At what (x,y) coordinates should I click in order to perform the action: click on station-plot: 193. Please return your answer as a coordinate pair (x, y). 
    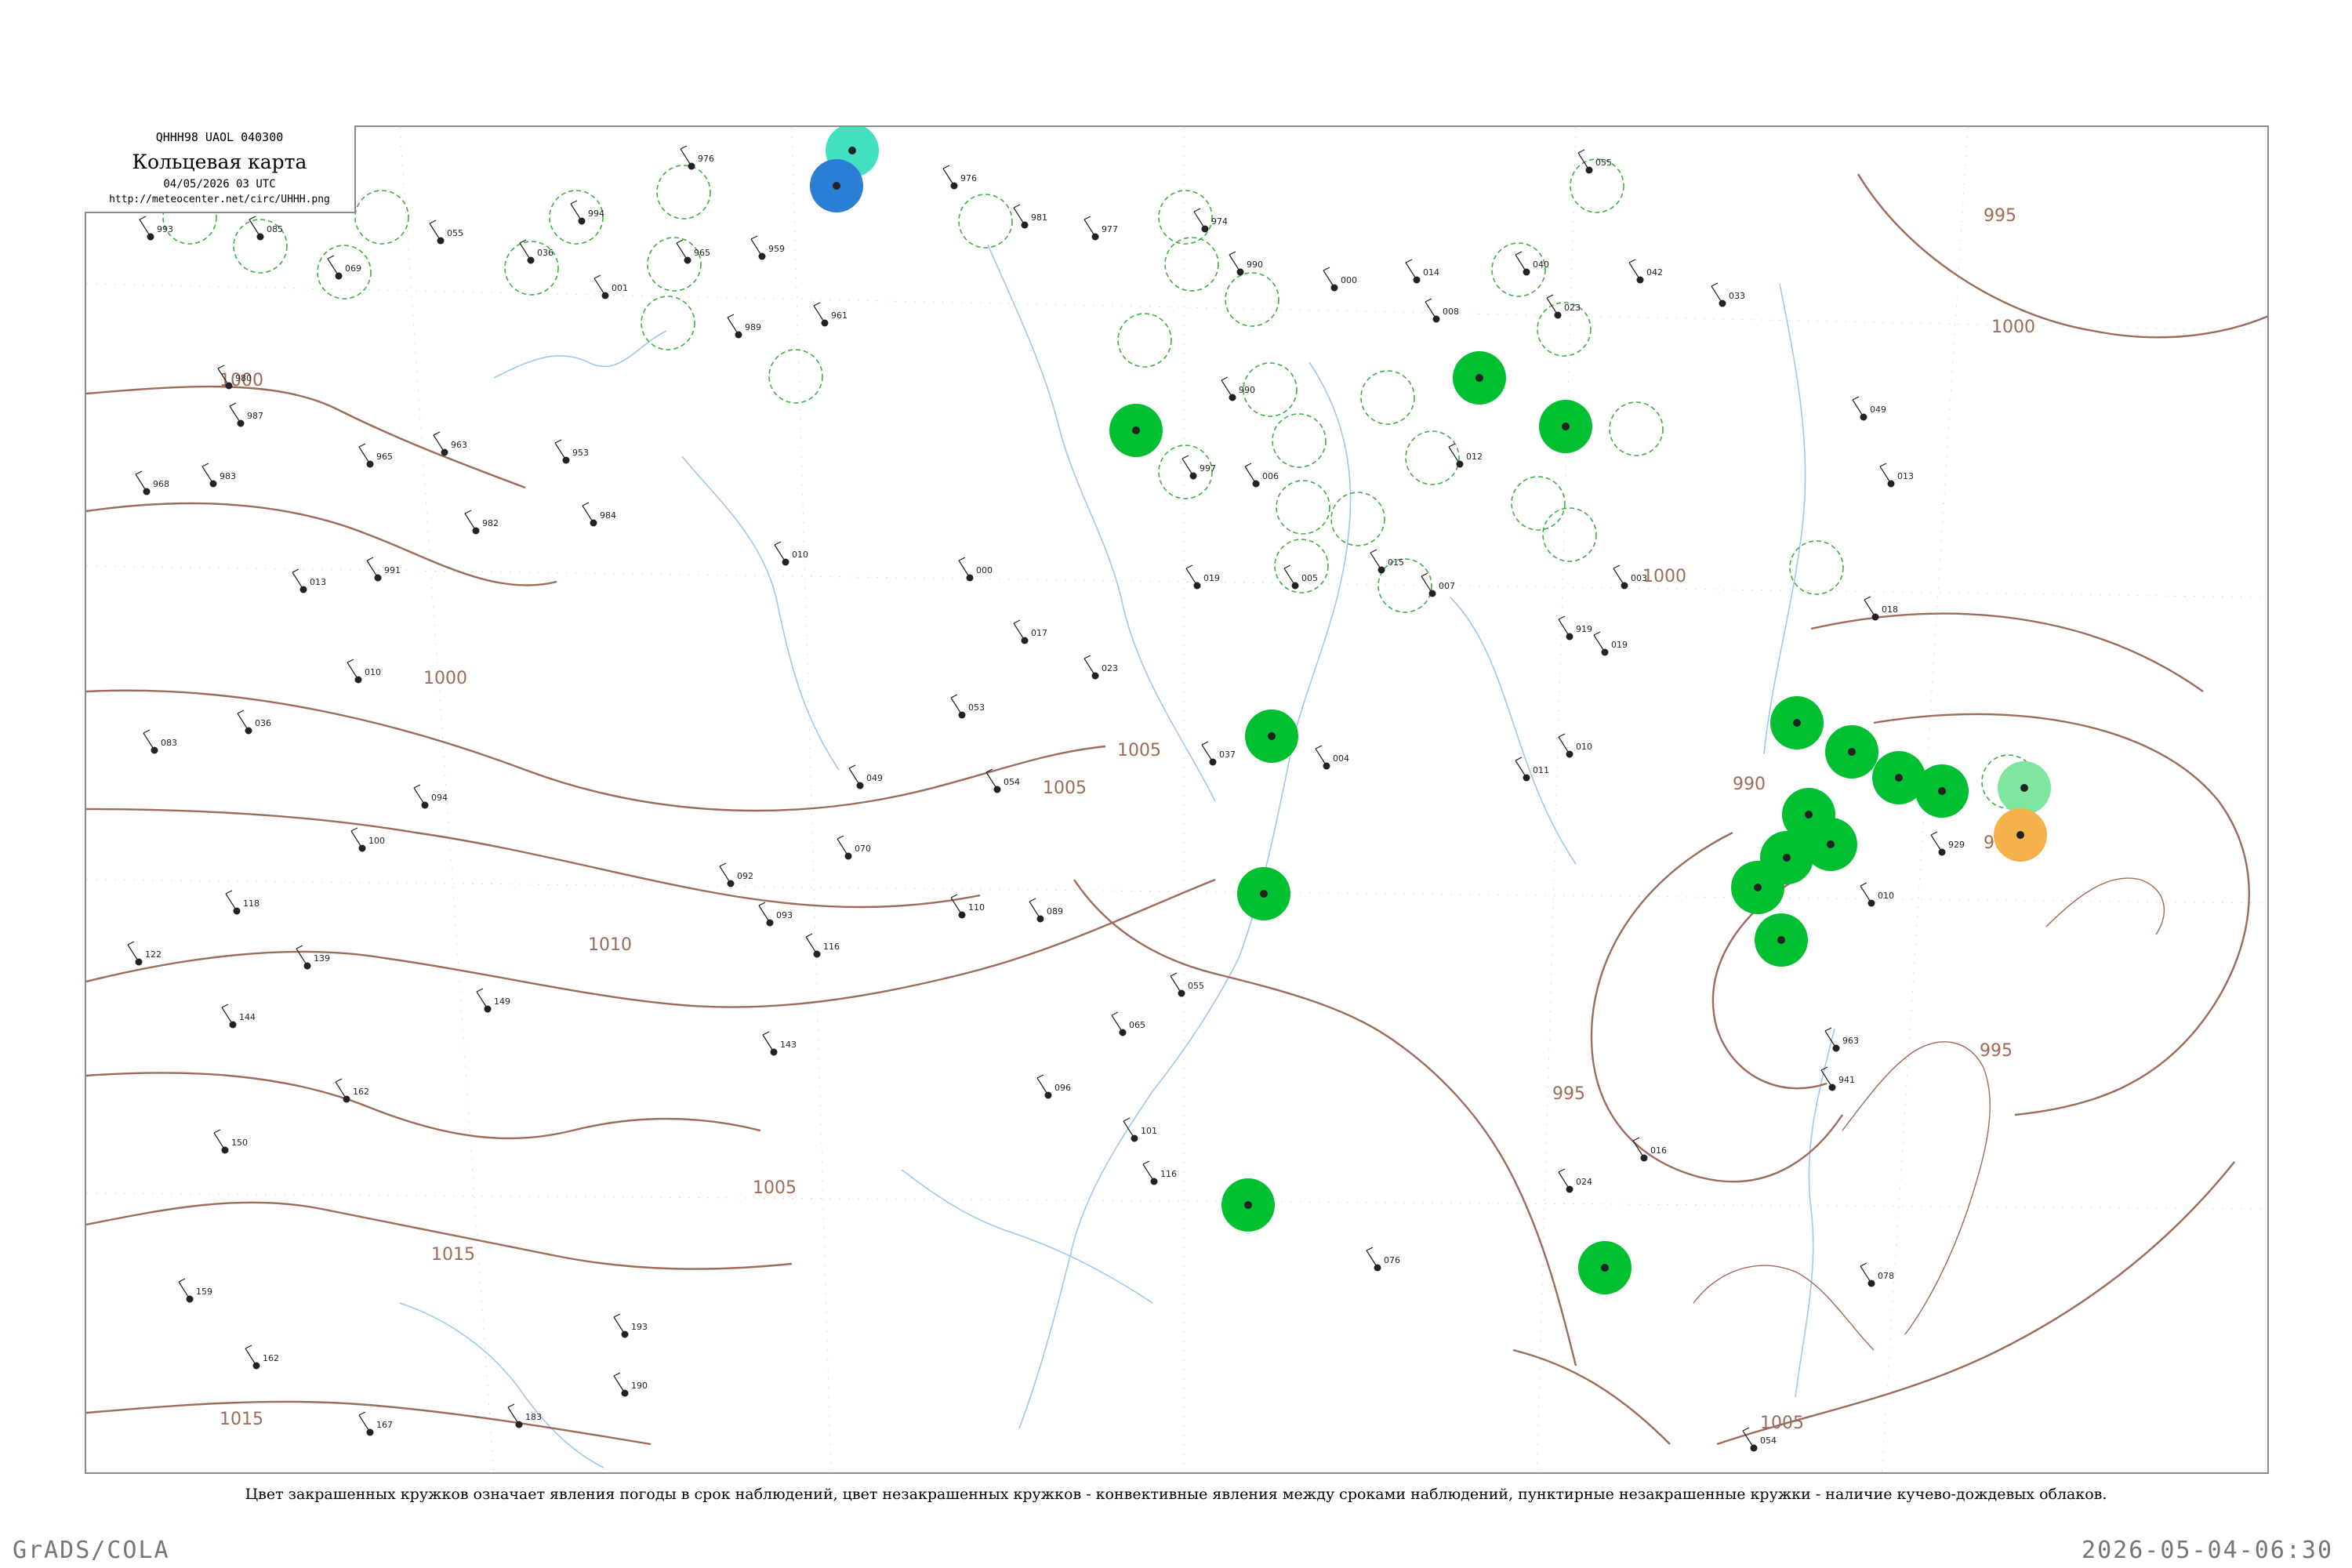
    Looking at the image, I should click on (630, 1325).